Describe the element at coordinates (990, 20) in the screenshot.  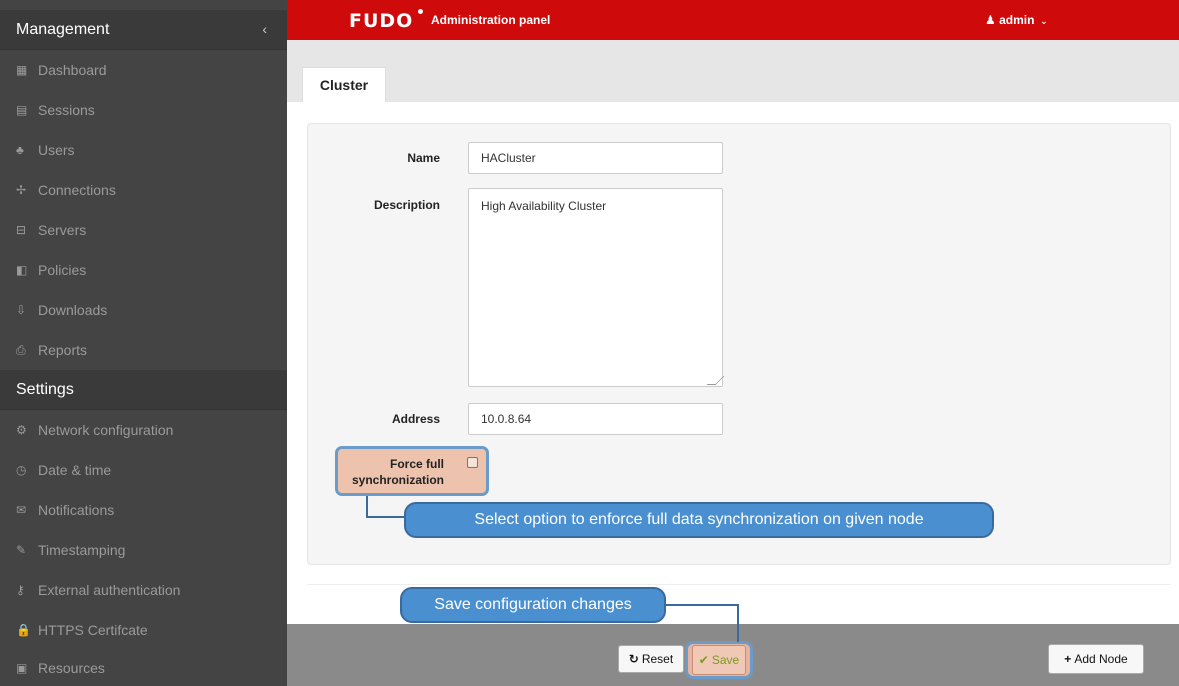
I see `user-icon: ♟` at that location.